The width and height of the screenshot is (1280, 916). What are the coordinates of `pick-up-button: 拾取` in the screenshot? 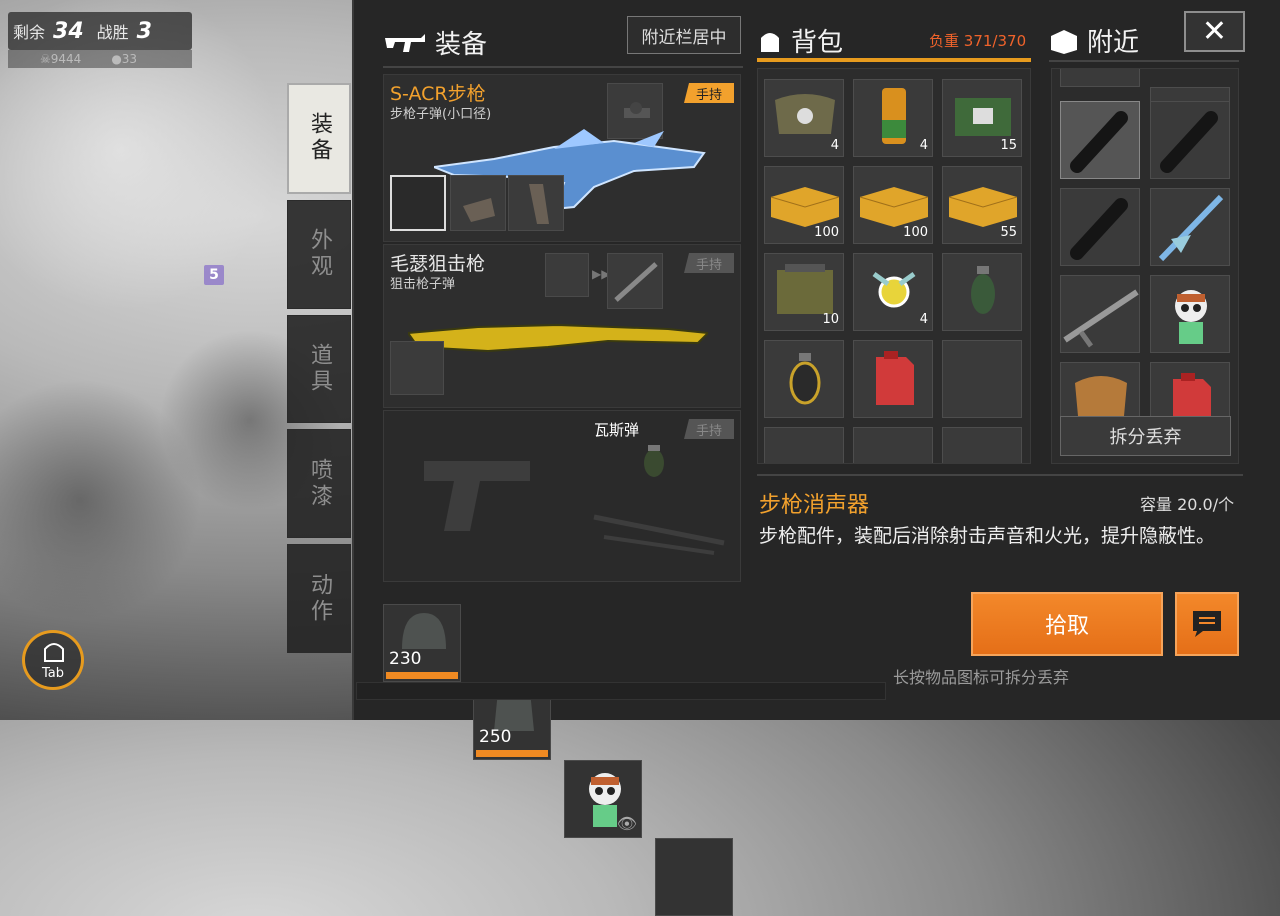 It's located at (1067, 624).